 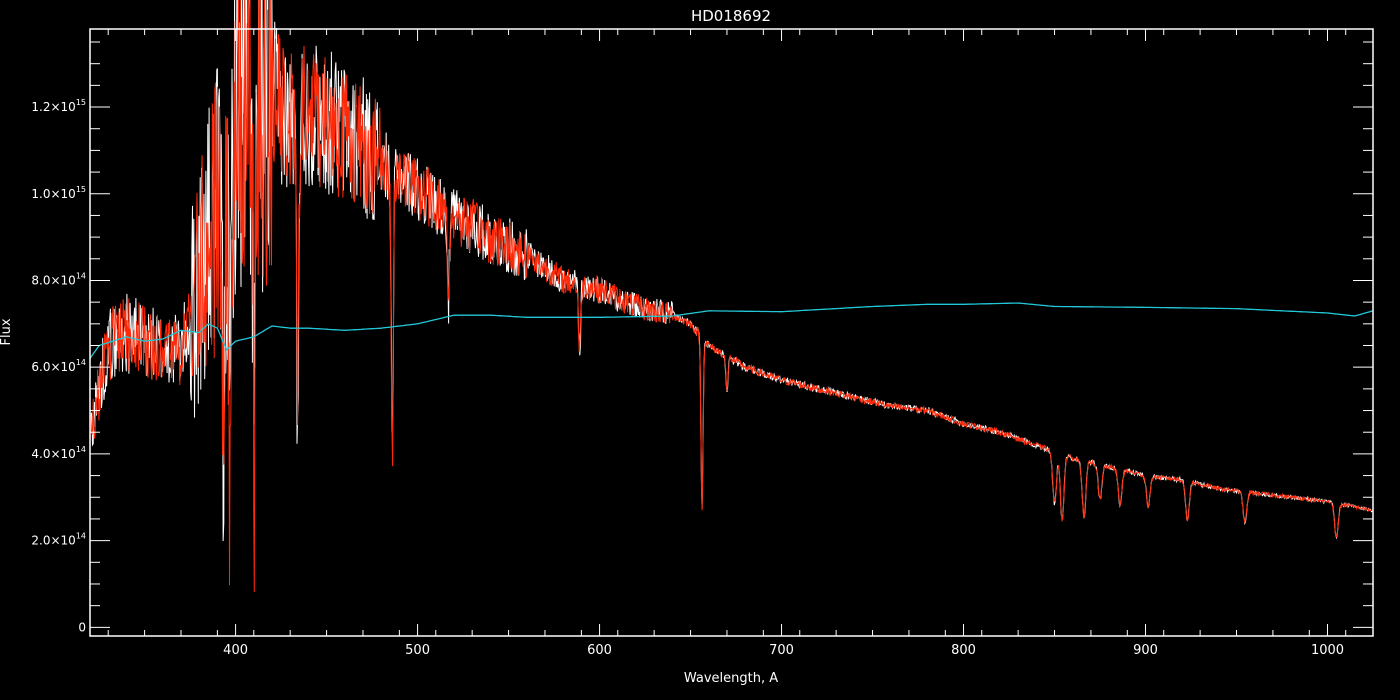 What do you see at coordinates (1145, 650) in the screenshot?
I see `x-tick-label: 900` at bounding box center [1145, 650].